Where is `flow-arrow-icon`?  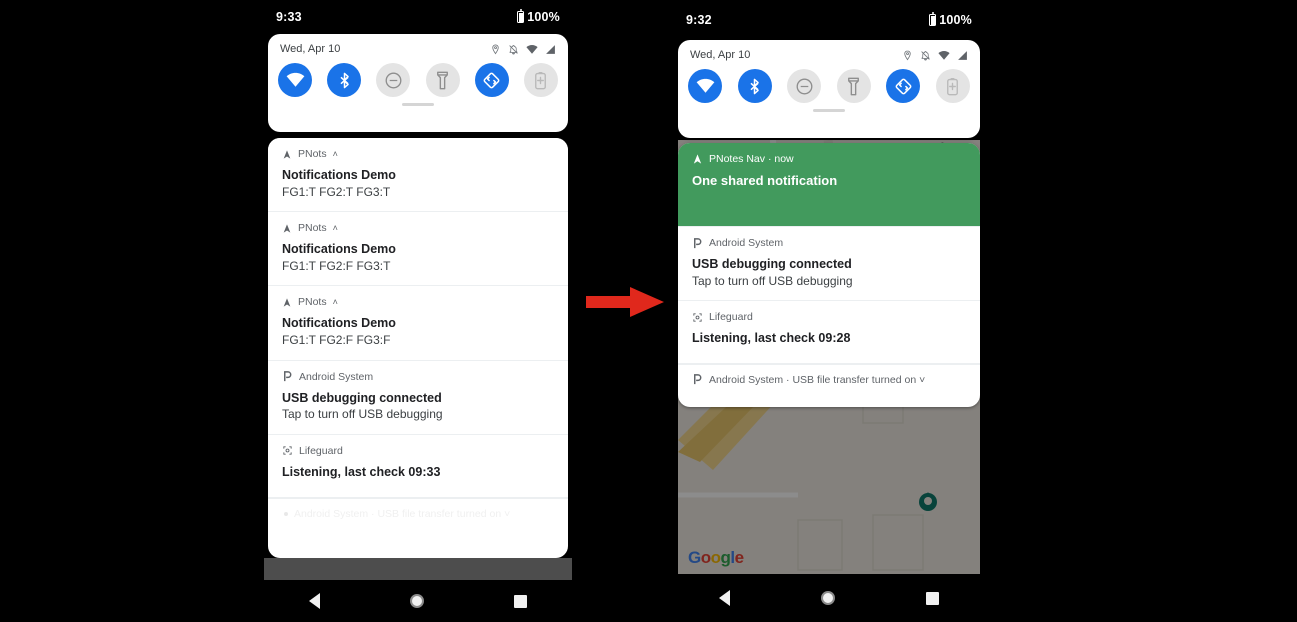
flow-arrow-icon is located at coordinates (625, 302).